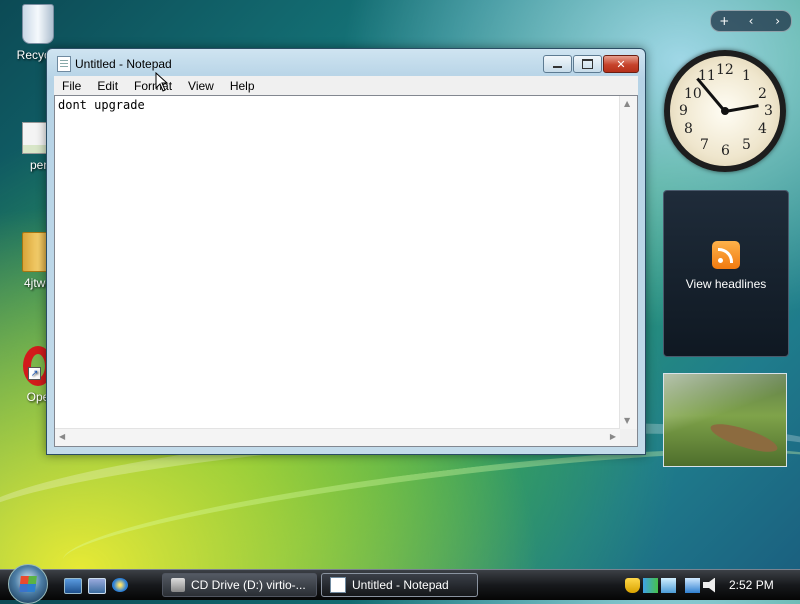 Image resolution: width=800 pixels, height=604 pixels. What do you see at coordinates (557, 67) in the screenshot?
I see `minimize-icon` at bounding box center [557, 67].